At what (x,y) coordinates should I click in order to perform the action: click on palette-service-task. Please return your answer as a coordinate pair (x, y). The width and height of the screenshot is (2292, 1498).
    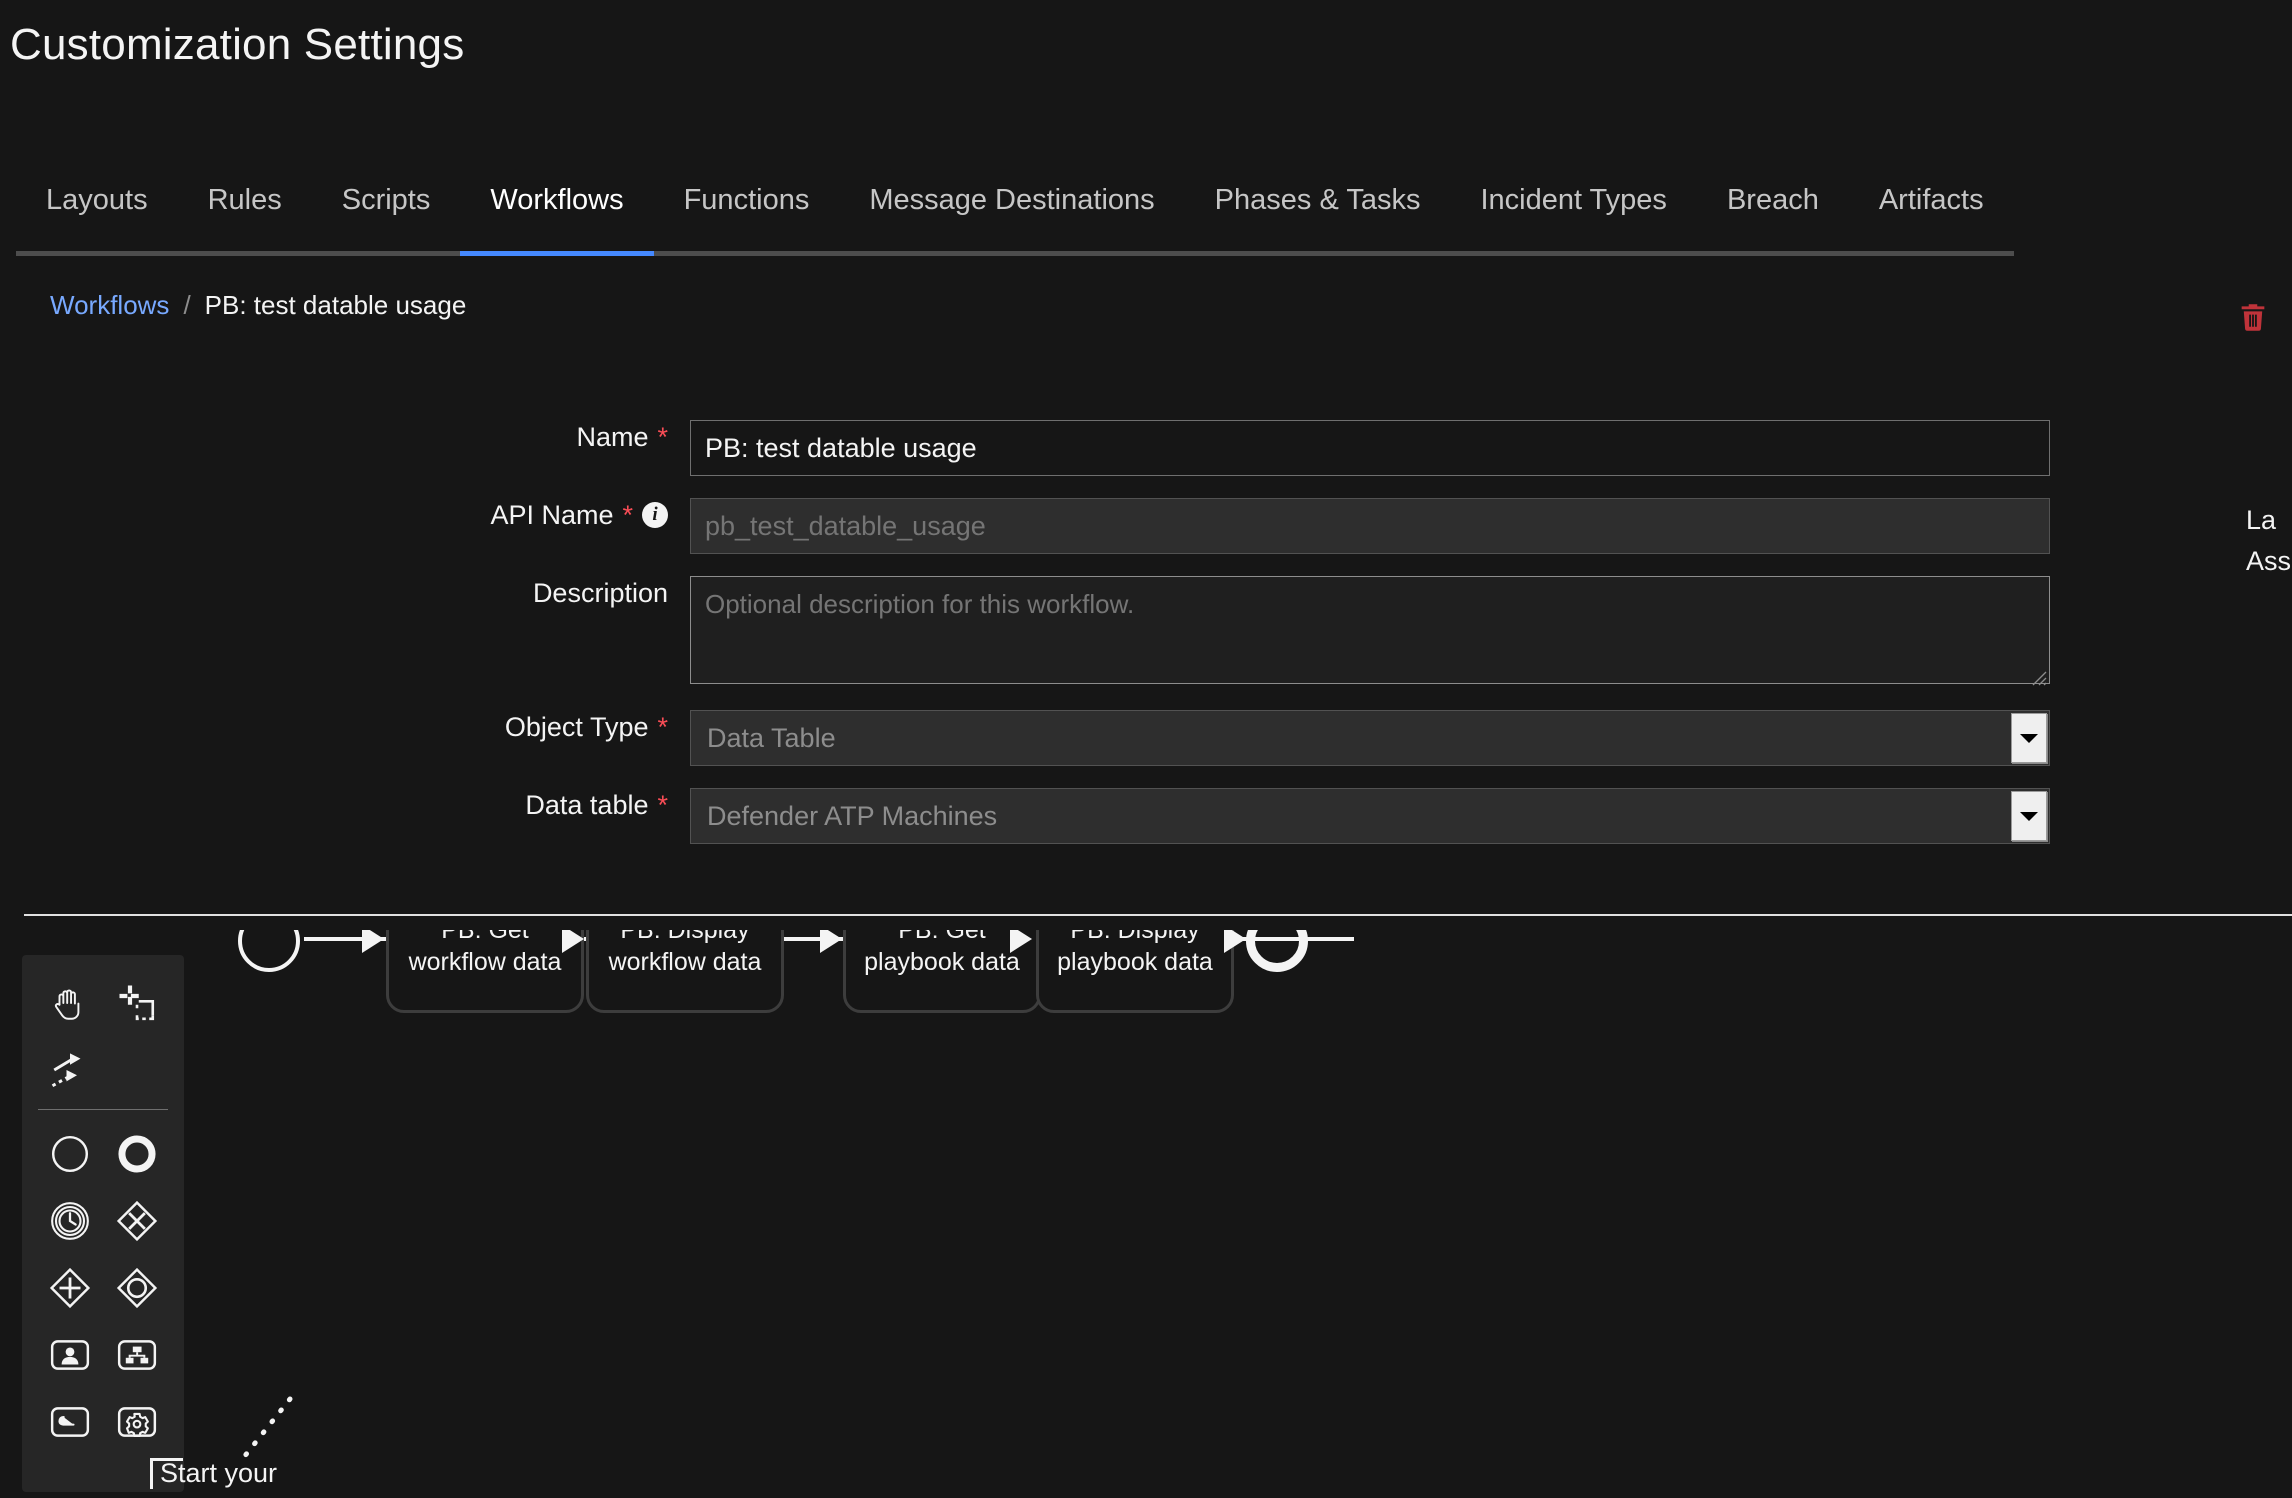
    Looking at the image, I should click on (136, 1421).